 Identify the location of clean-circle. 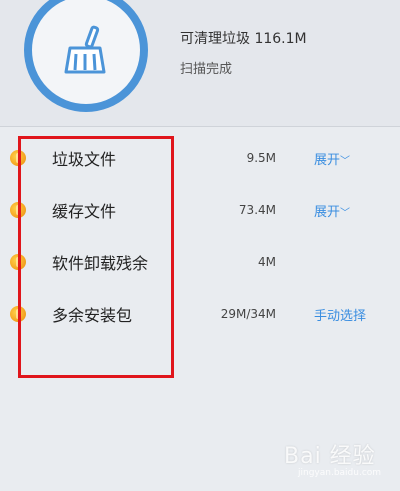
(86, 56).